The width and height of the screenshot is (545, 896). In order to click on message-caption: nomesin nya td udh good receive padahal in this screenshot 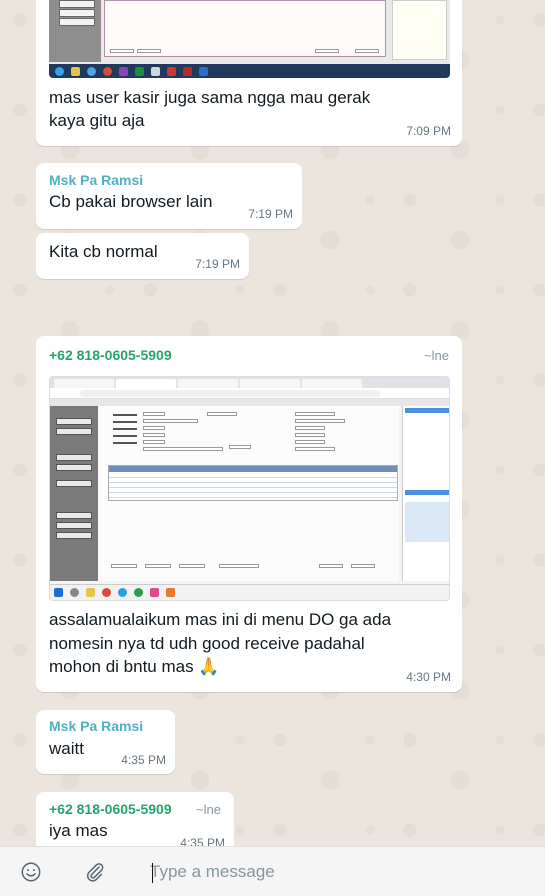, I will do `click(207, 643)`.